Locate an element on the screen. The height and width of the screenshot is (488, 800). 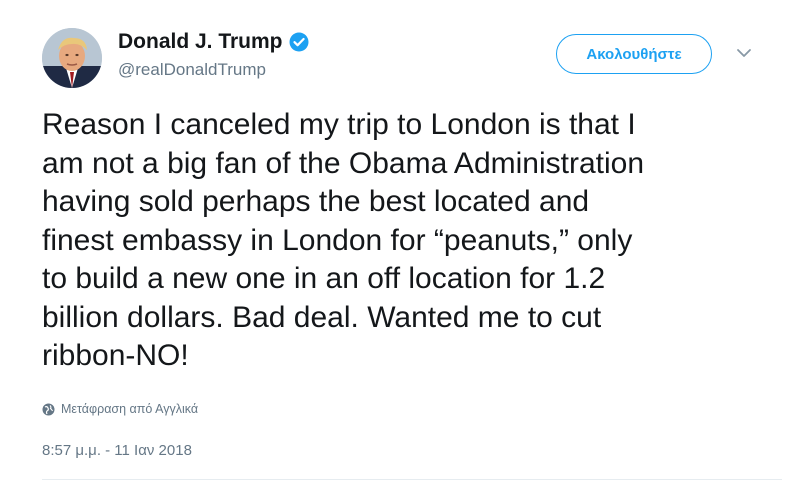
user-handle: @realDonaldTrump is located at coordinates (192, 70).